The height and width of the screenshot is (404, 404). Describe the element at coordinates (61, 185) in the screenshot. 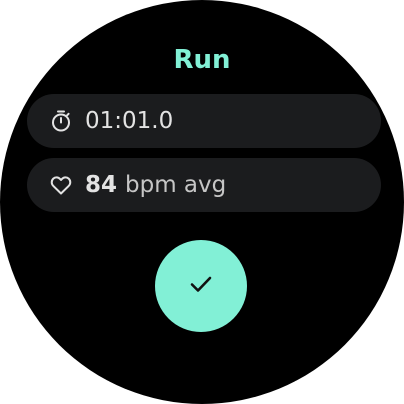

I see `heart-icon` at that location.